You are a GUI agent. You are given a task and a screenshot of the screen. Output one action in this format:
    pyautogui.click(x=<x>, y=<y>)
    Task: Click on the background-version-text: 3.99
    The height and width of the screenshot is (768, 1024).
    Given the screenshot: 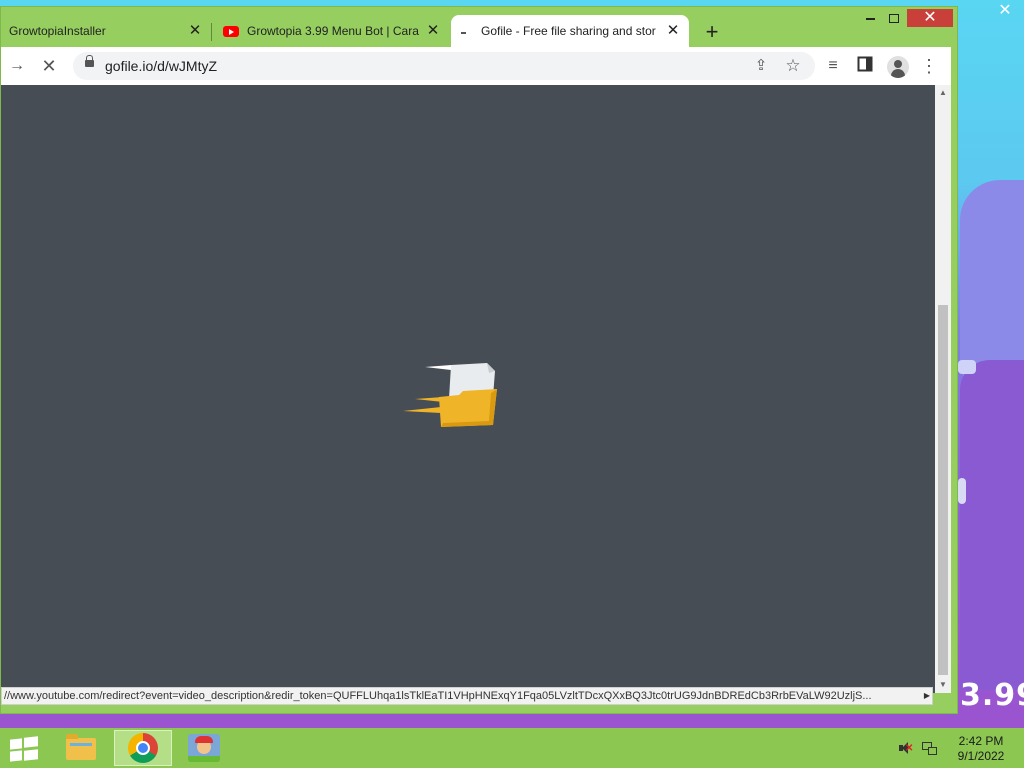 What is the action you would take?
    pyautogui.click(x=992, y=695)
    